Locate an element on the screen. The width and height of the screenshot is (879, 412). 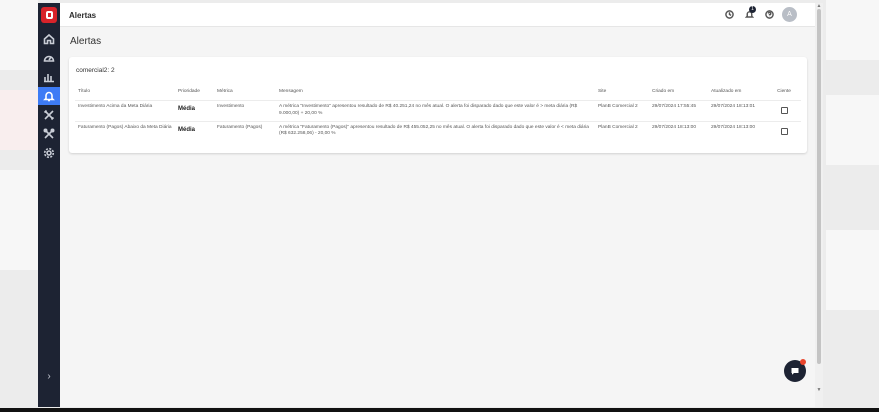
page-title: Alertas is located at coordinates (86, 41).